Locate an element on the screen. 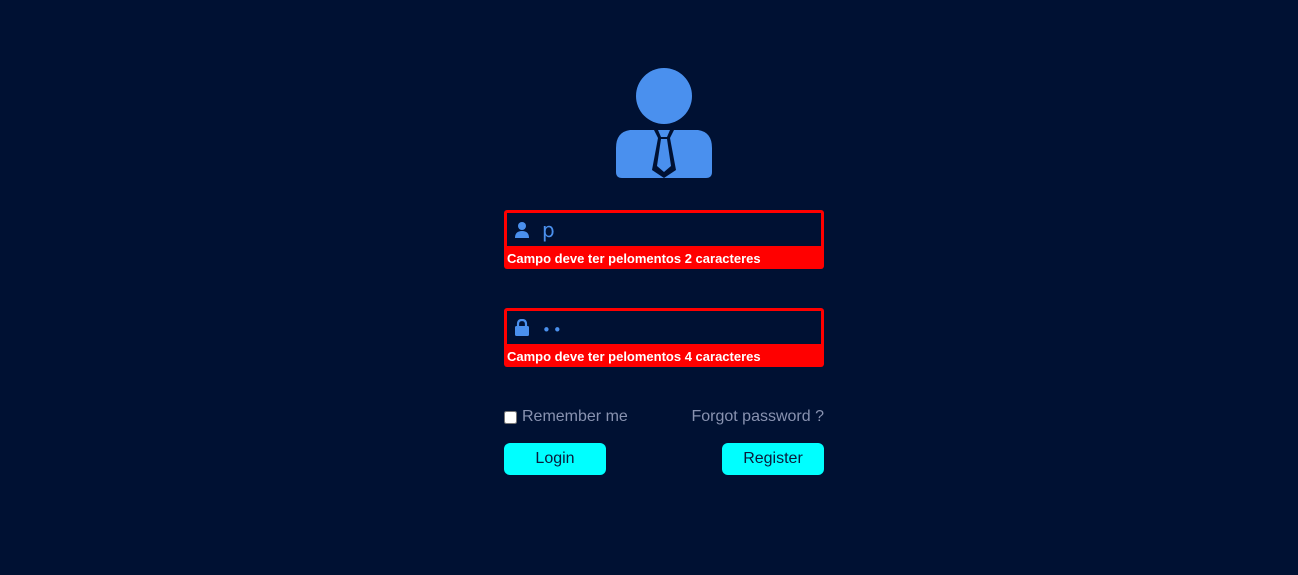 Image resolution: width=1298 pixels, height=575 pixels. user-icon is located at coordinates (522, 230).